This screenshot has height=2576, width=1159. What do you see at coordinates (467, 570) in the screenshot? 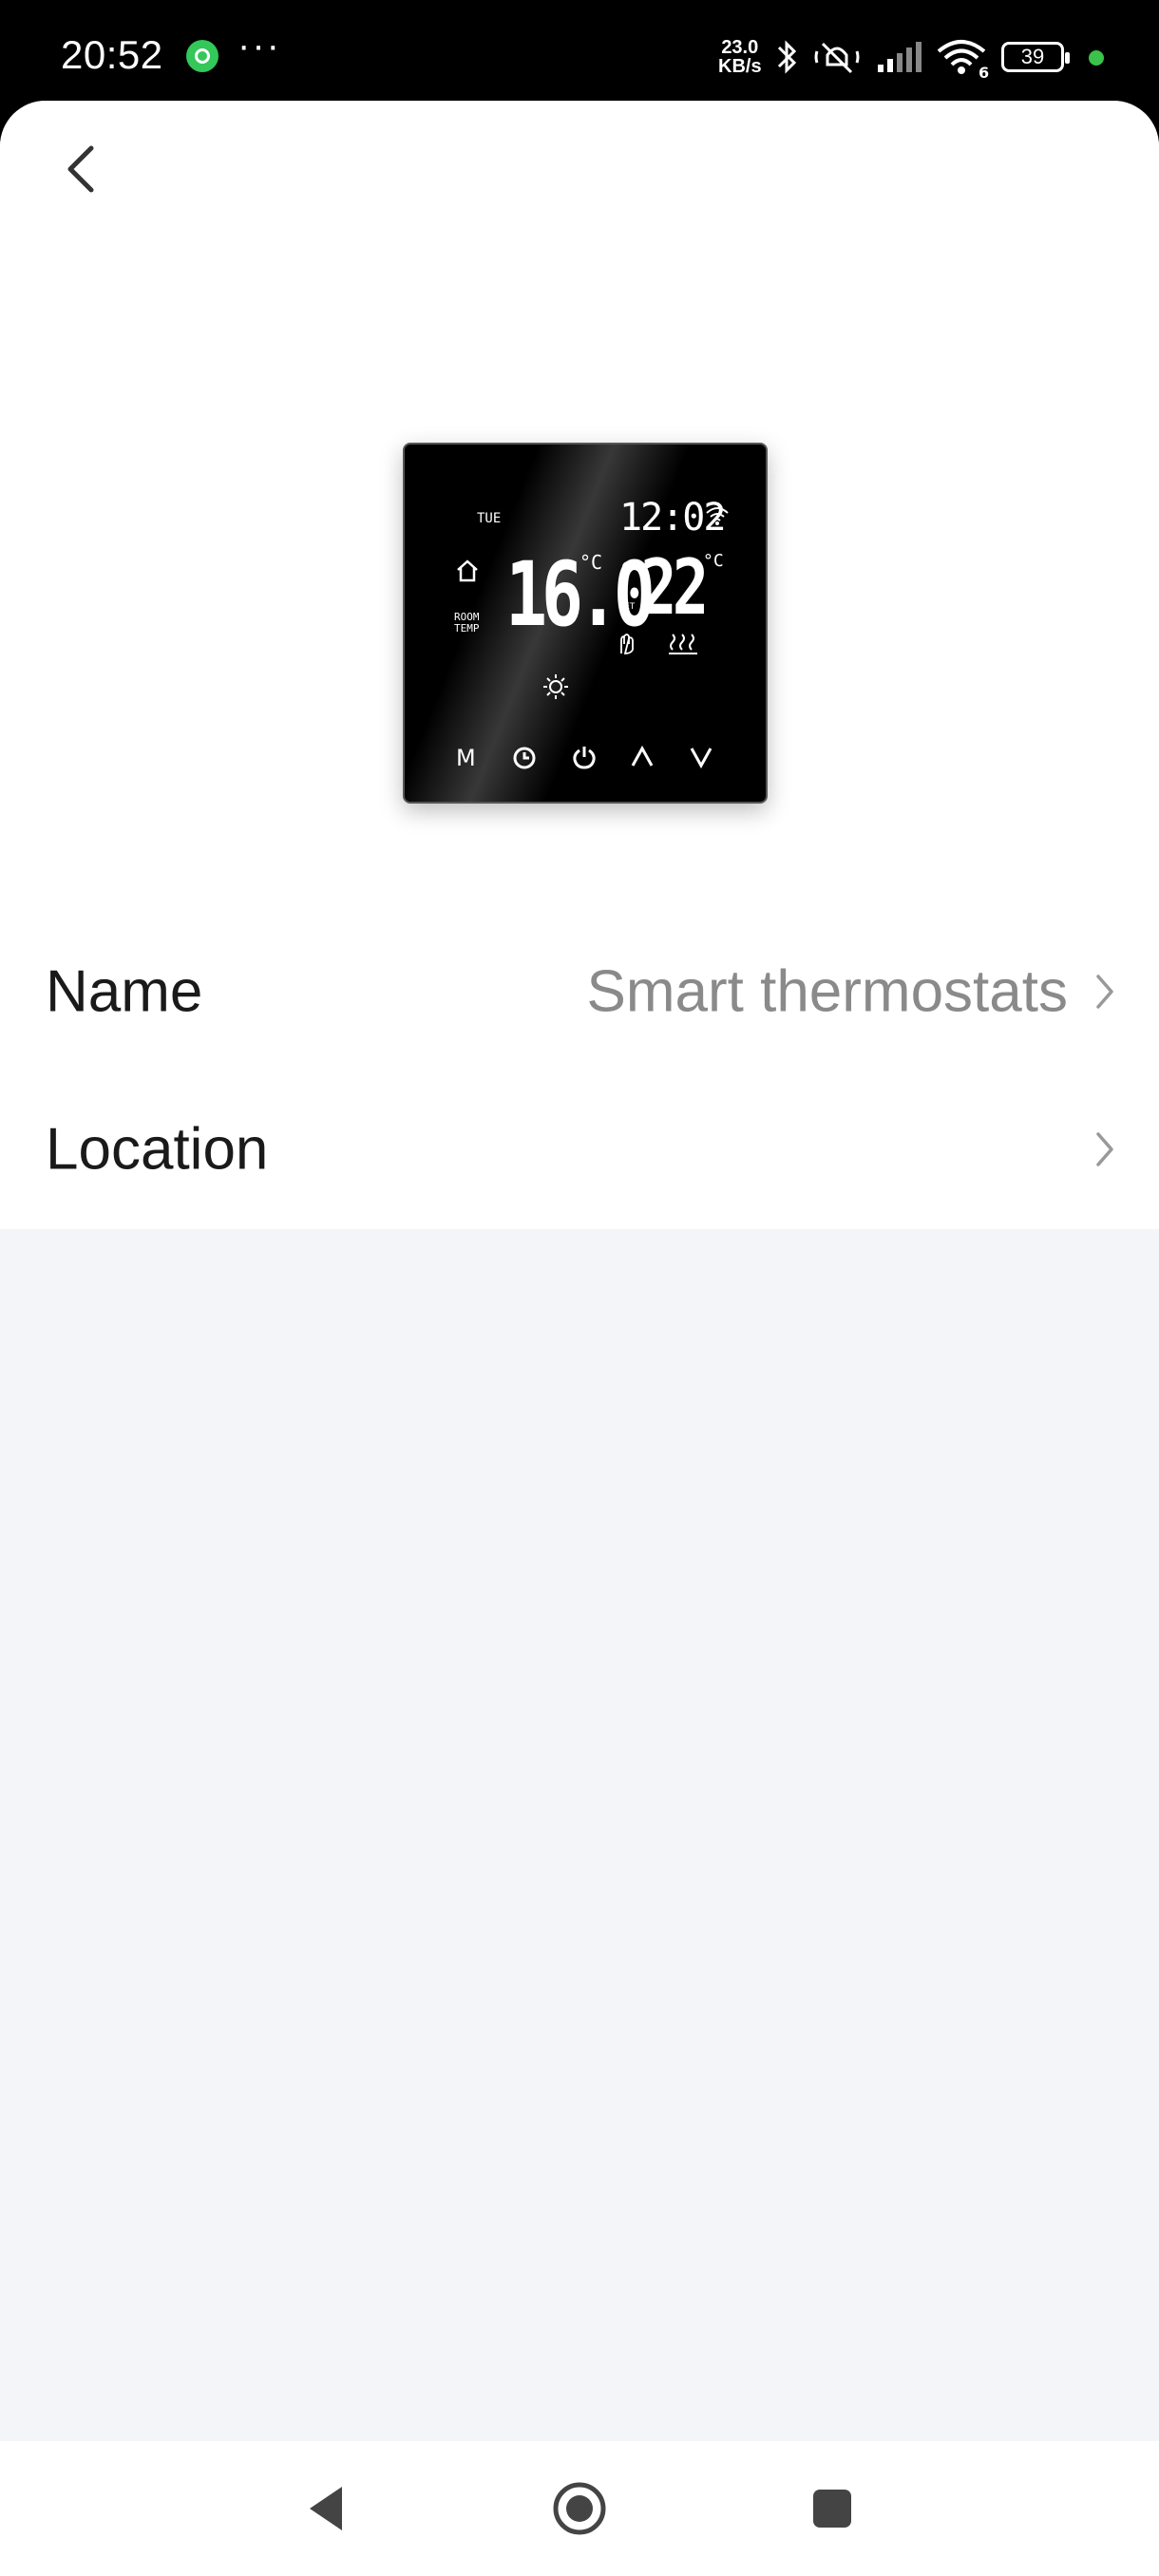
I see `device-home-icon` at bounding box center [467, 570].